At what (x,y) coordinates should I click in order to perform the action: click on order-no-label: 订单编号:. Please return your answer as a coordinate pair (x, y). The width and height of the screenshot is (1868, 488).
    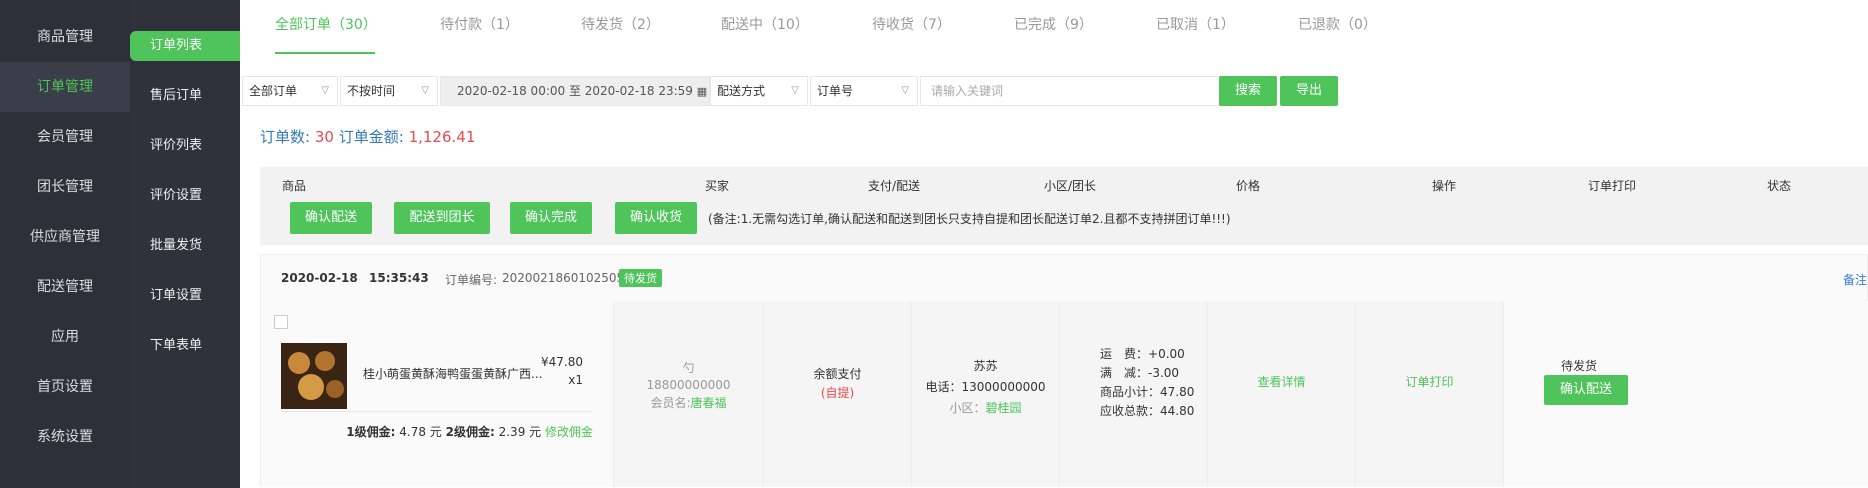
    Looking at the image, I should click on (471, 280).